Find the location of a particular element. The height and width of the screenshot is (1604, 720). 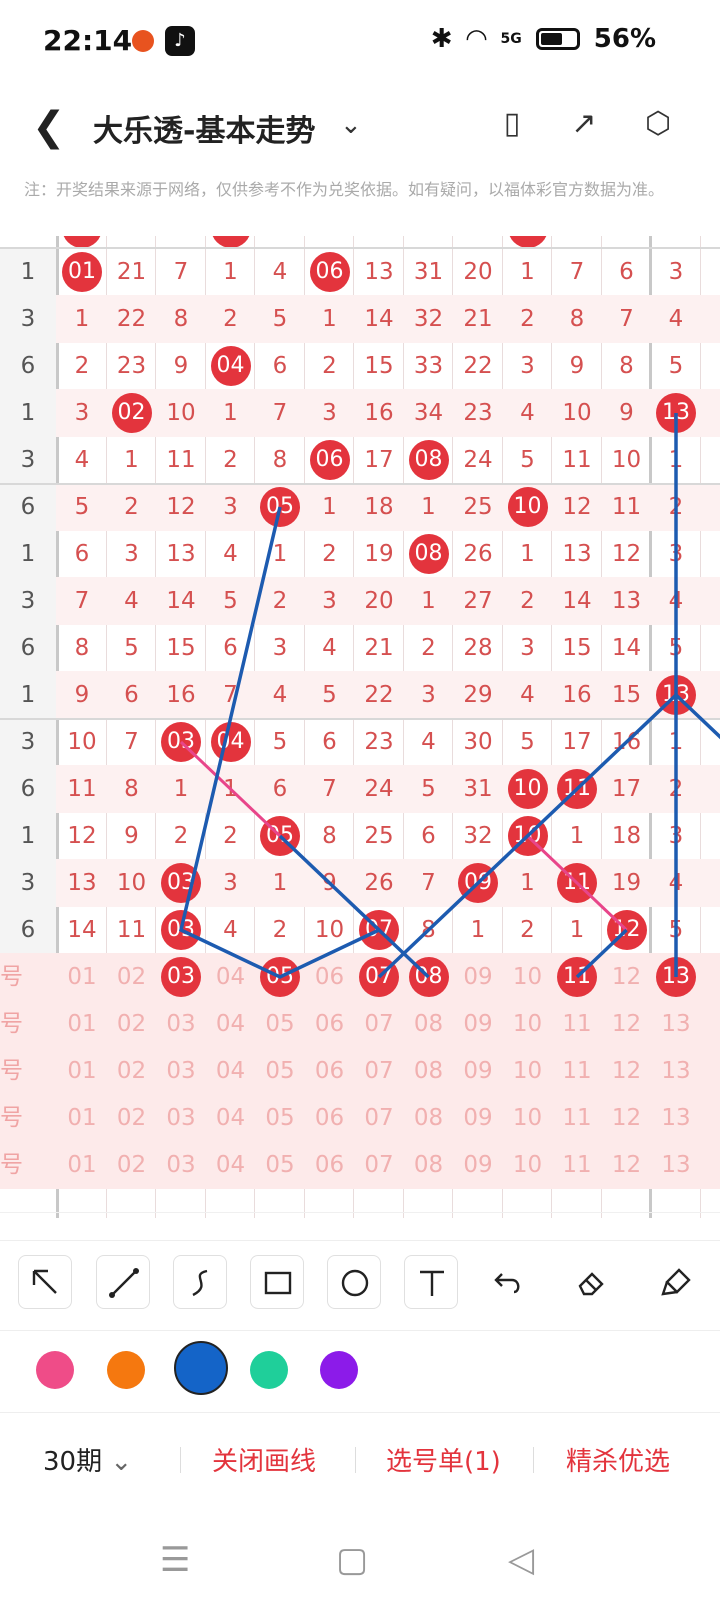

home-icon: ▢ is located at coordinates (352, 1560).